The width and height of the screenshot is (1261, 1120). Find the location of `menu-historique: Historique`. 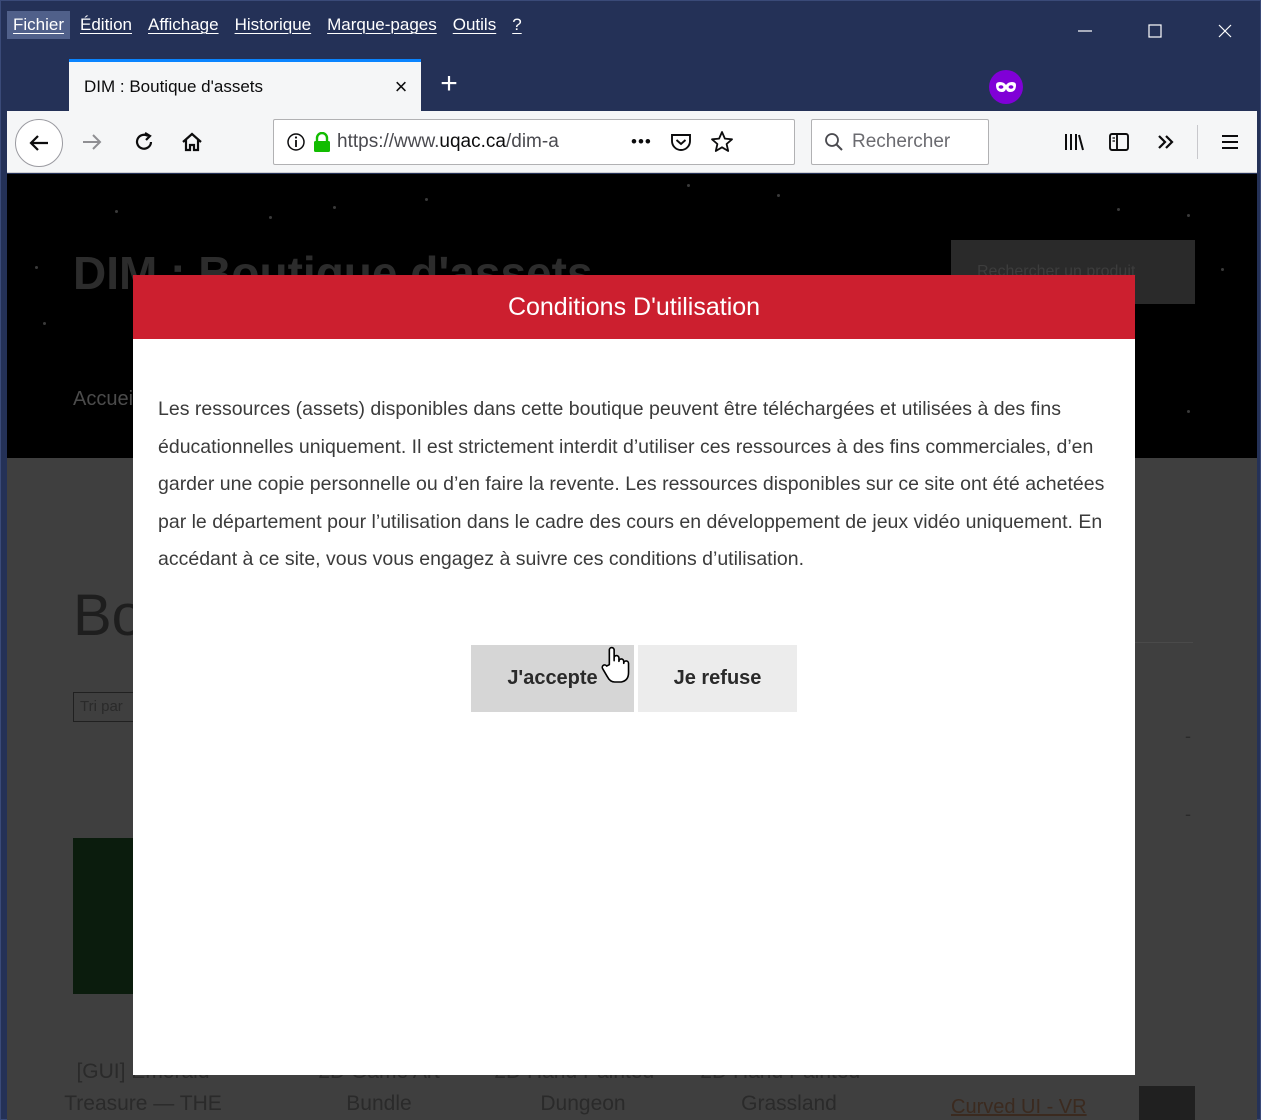

menu-historique: Historique is located at coordinates (273, 25).